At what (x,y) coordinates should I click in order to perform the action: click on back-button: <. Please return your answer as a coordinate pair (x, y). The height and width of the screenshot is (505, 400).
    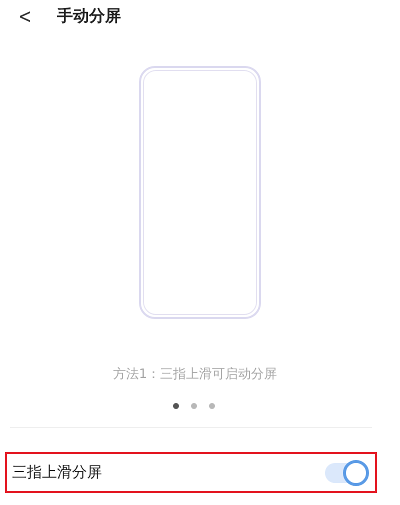
    Looking at the image, I should click on (35, 16).